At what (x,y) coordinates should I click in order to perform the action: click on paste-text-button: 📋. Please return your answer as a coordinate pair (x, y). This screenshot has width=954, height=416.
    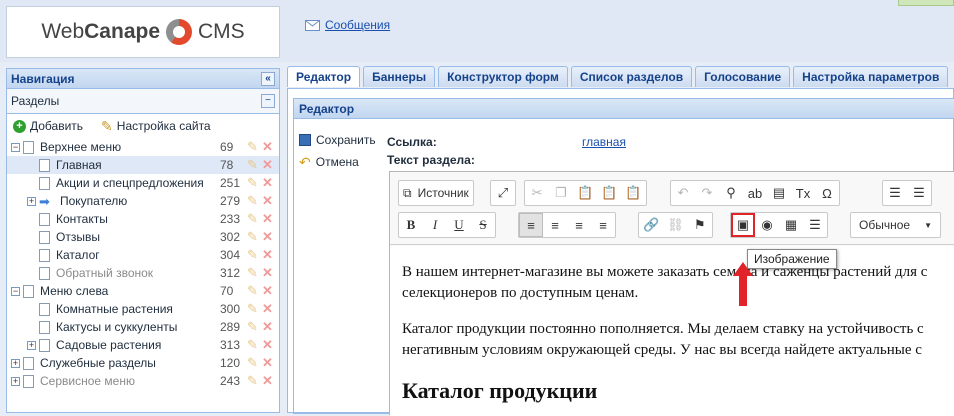
    Looking at the image, I should click on (609, 193).